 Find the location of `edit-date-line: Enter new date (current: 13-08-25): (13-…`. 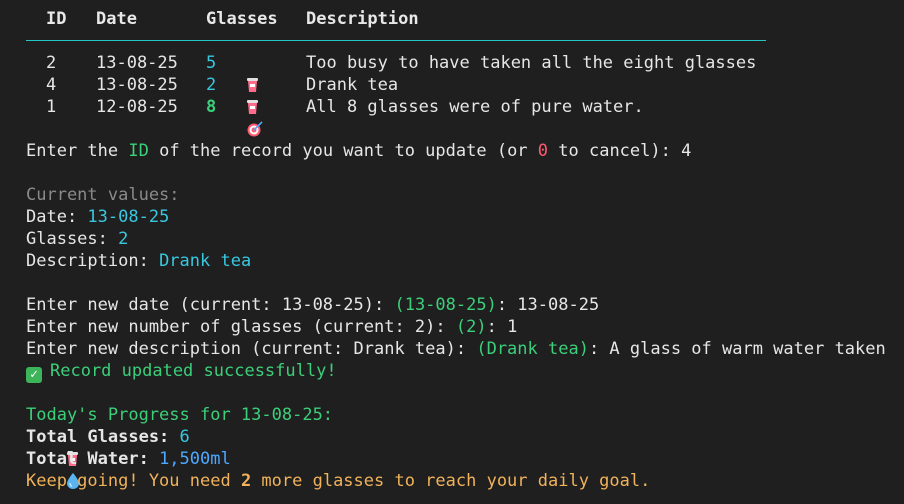

edit-date-line: Enter new date (current: 13-08-25): (13-… is located at coordinates (313, 305).